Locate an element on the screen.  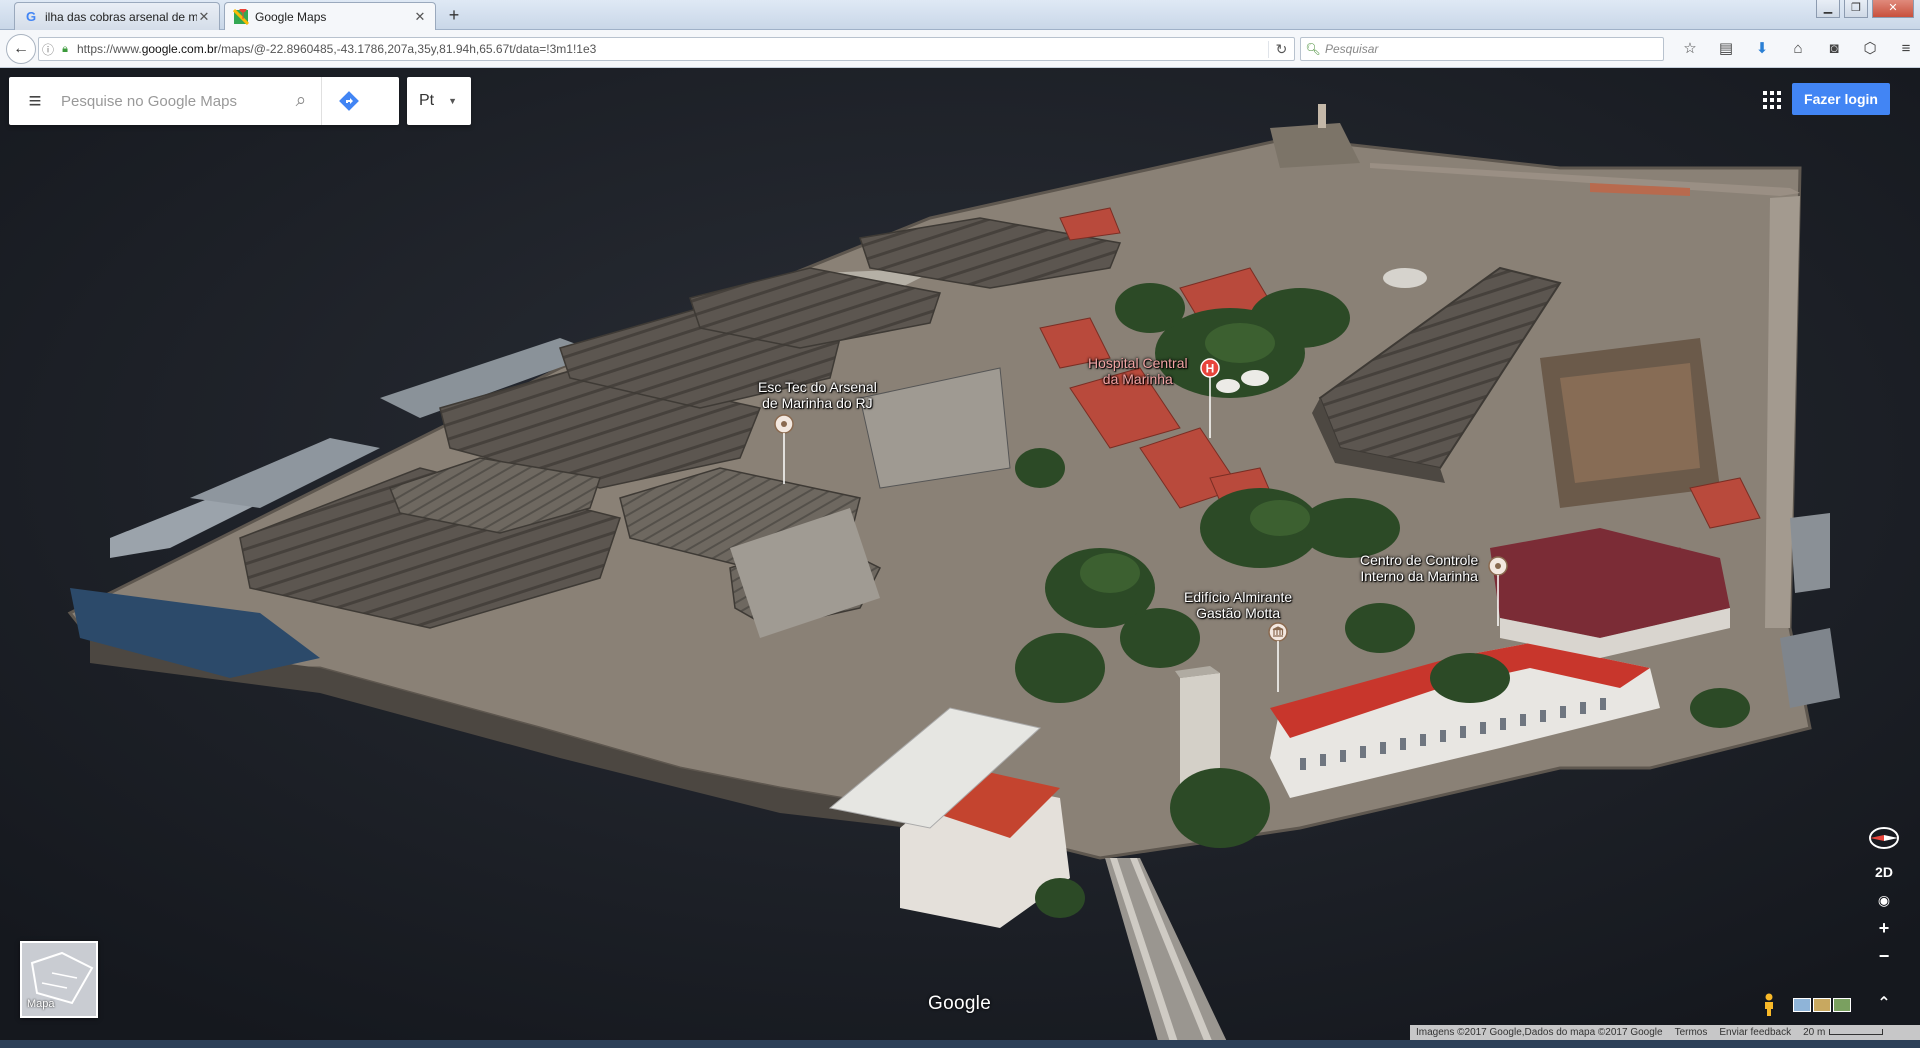
place-label-centro-controle: Centro de Controle Interno da Marinha is located at coordinates (1419, 568).